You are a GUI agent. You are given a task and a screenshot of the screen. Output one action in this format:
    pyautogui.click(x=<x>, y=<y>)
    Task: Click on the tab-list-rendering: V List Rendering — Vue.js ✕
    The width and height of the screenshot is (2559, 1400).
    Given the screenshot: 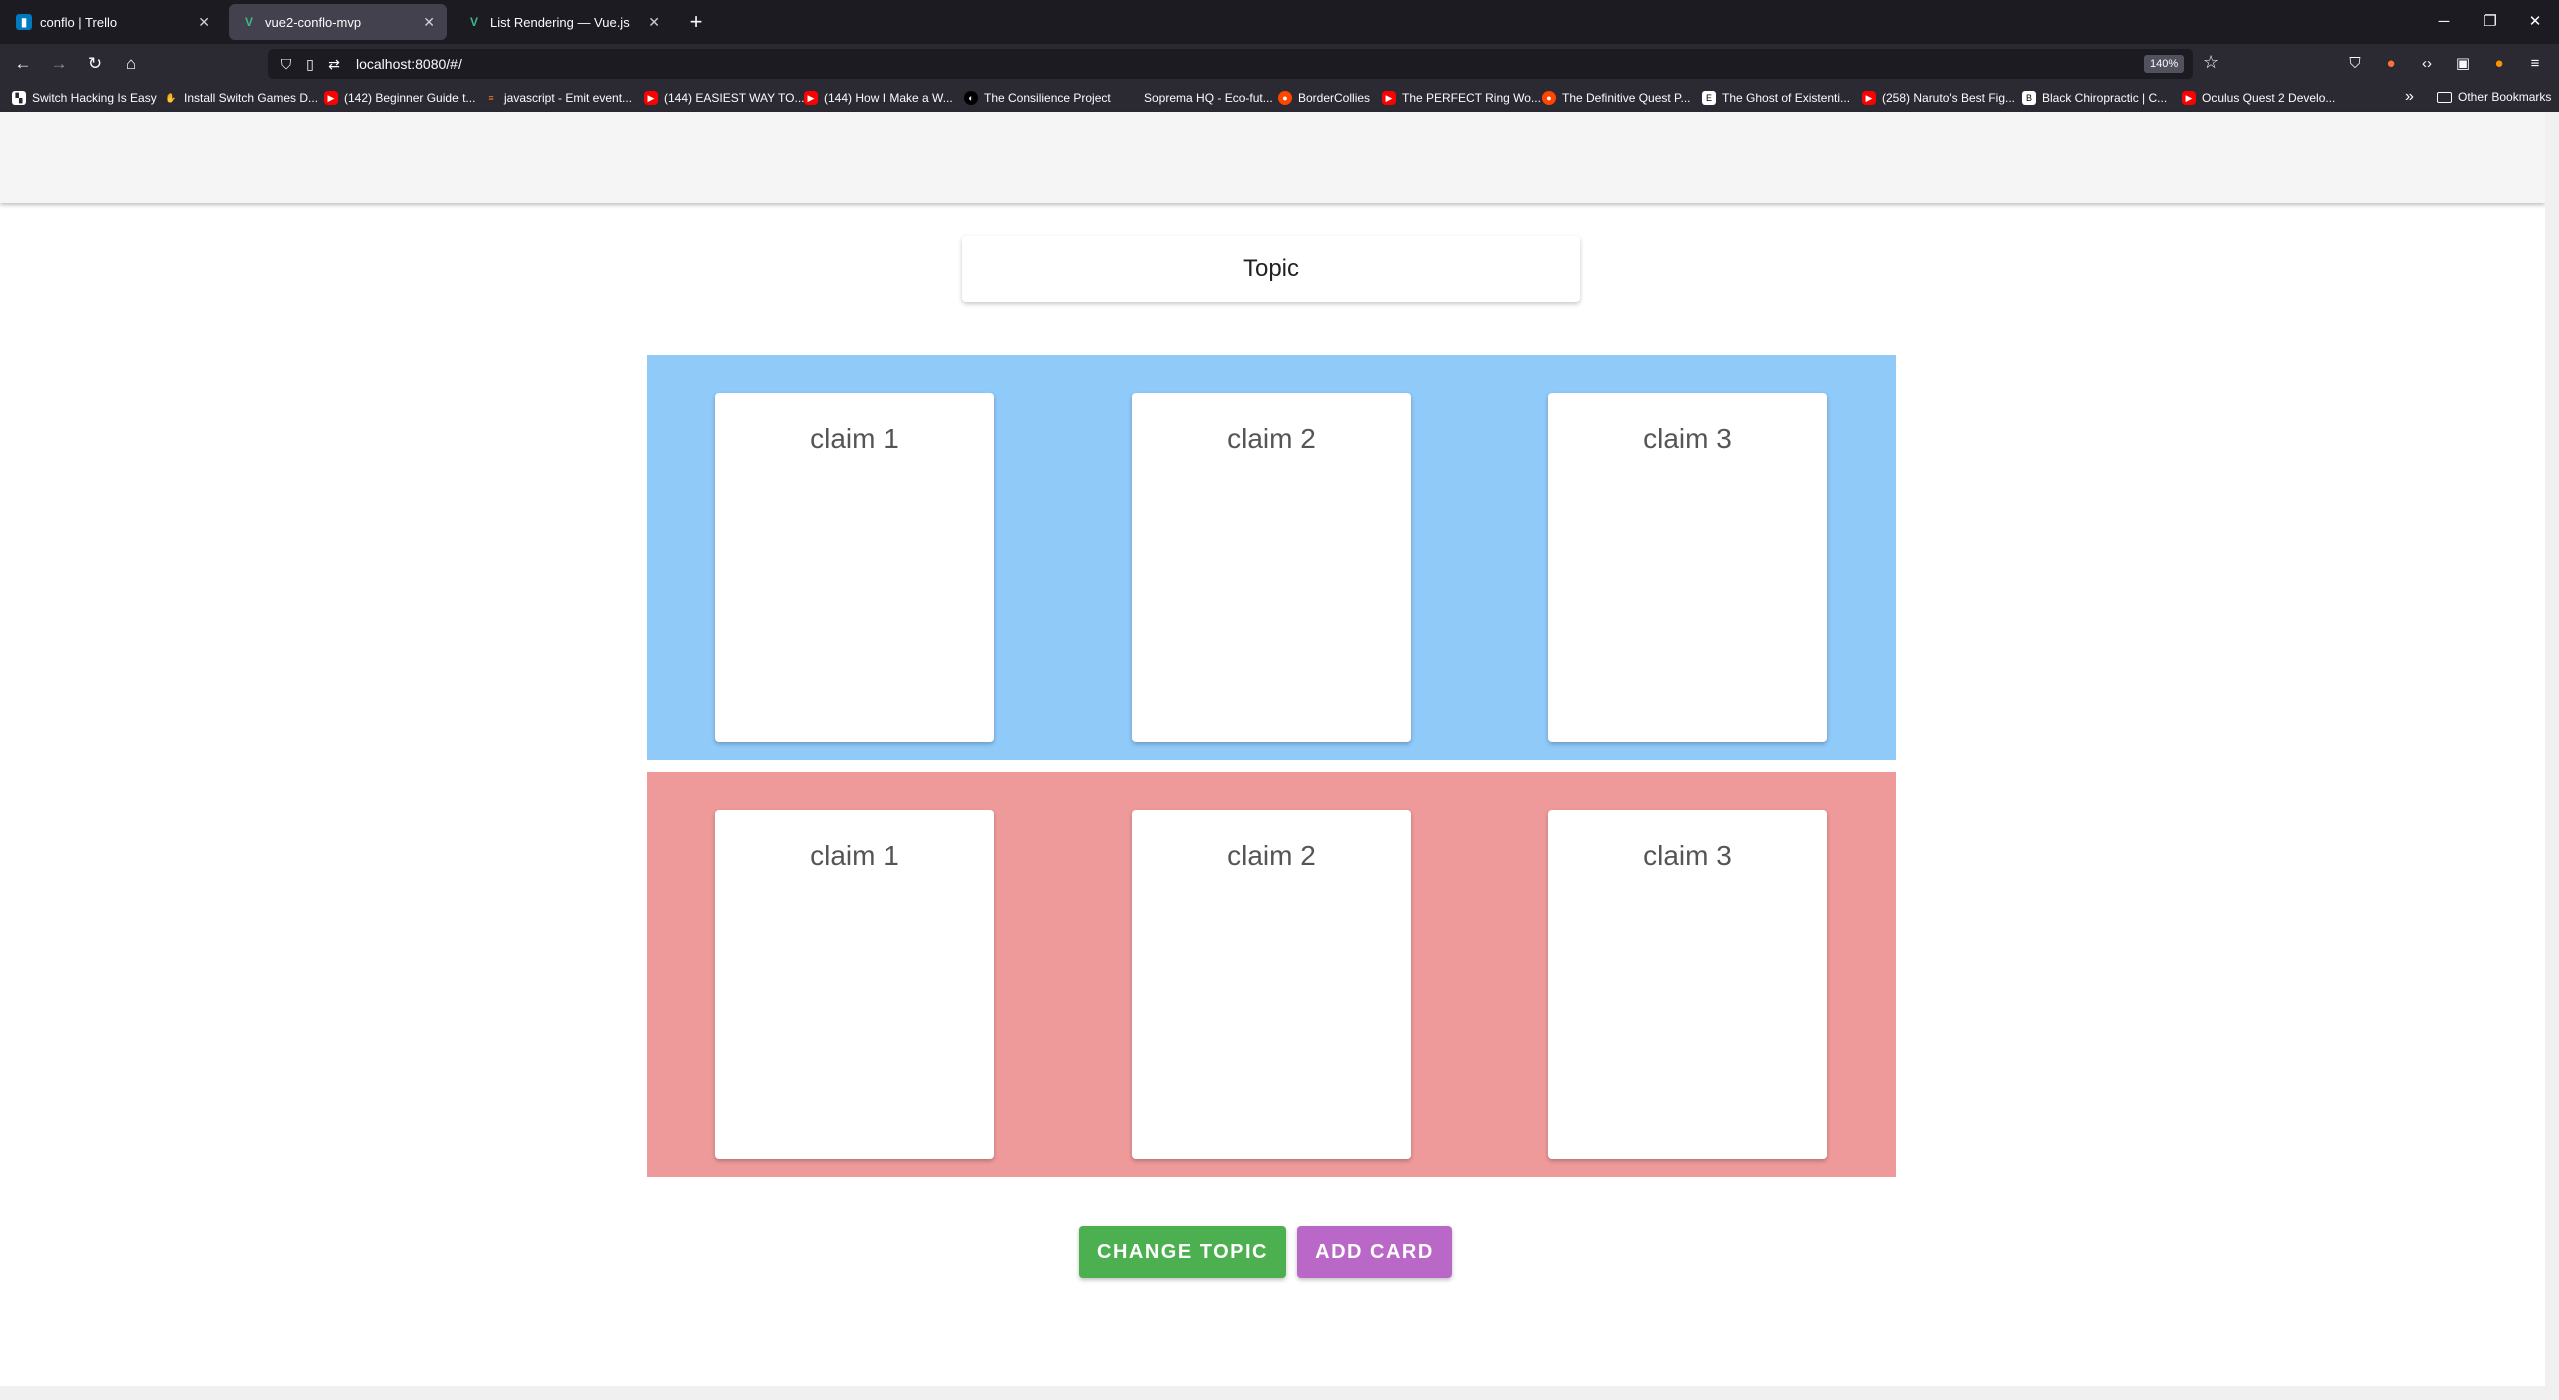 What is the action you would take?
    pyautogui.click(x=563, y=22)
    